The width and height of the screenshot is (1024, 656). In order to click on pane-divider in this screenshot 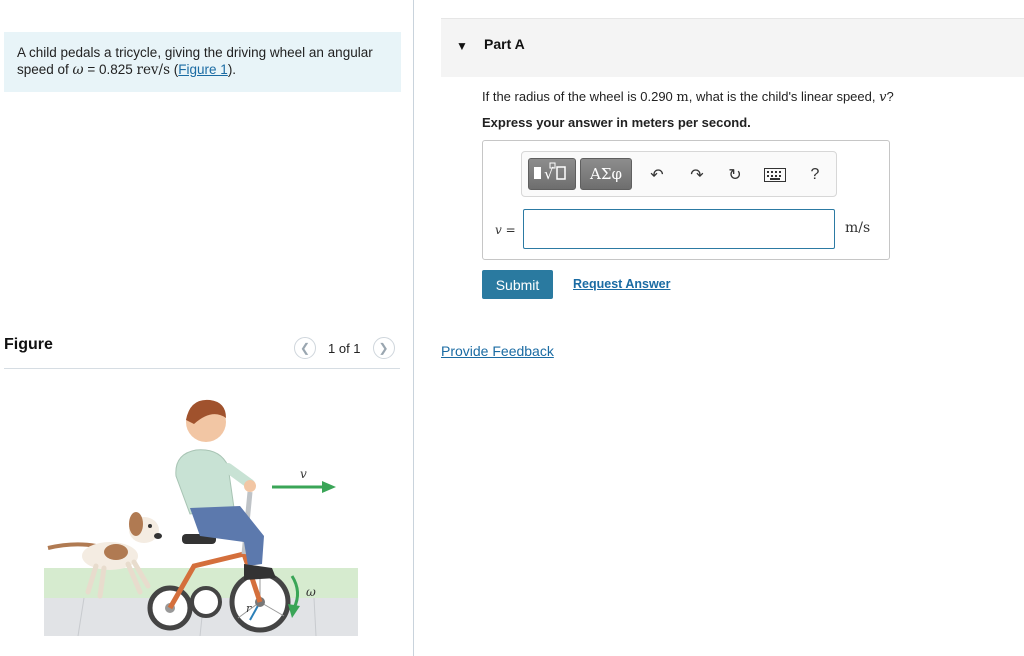, I will do `click(413, 328)`.